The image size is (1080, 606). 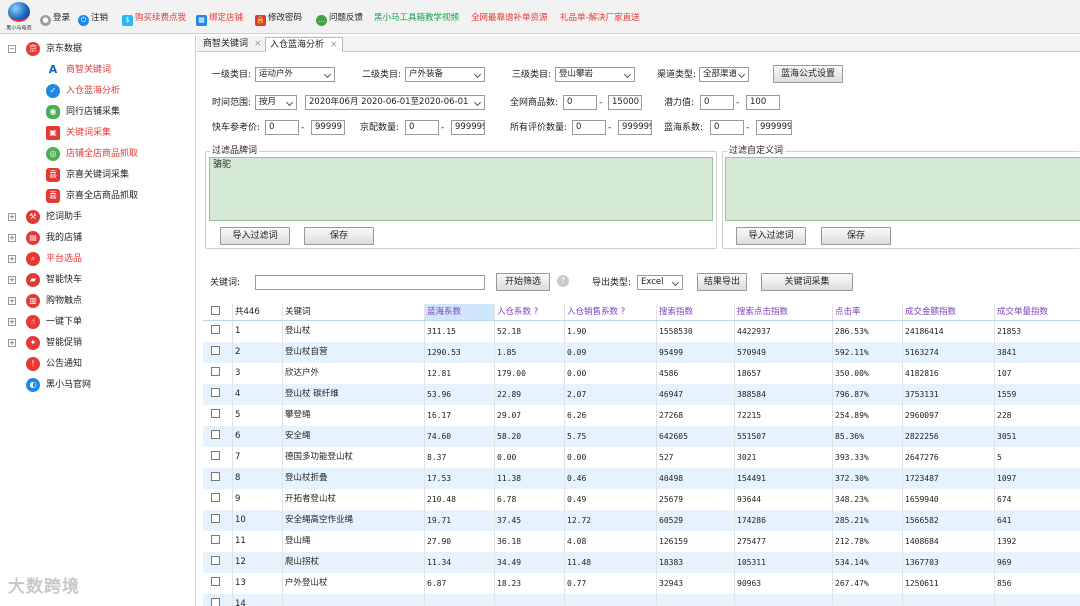 I want to click on cat3-select: 登山攀岩, so click(x=595, y=74).